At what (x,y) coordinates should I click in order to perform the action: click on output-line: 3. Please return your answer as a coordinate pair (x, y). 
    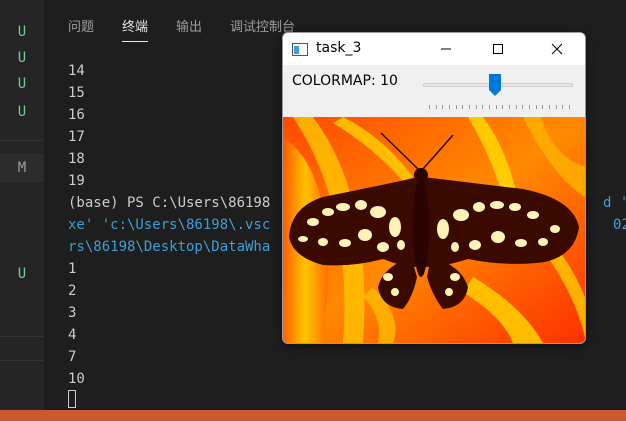
    Looking at the image, I should click on (72, 313).